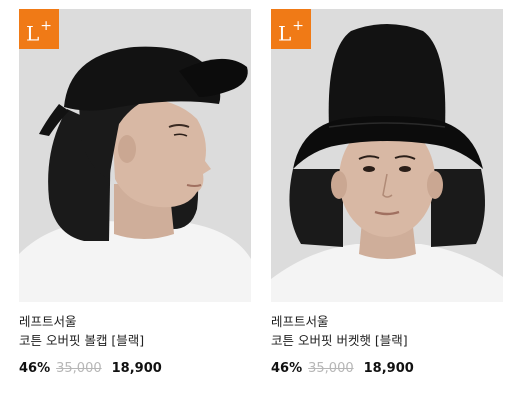 The width and height of the screenshot is (518, 405). What do you see at coordinates (81, 341) in the screenshot?
I see `product-name: 코튼 오버핏 볼캡 [블랙]` at bounding box center [81, 341].